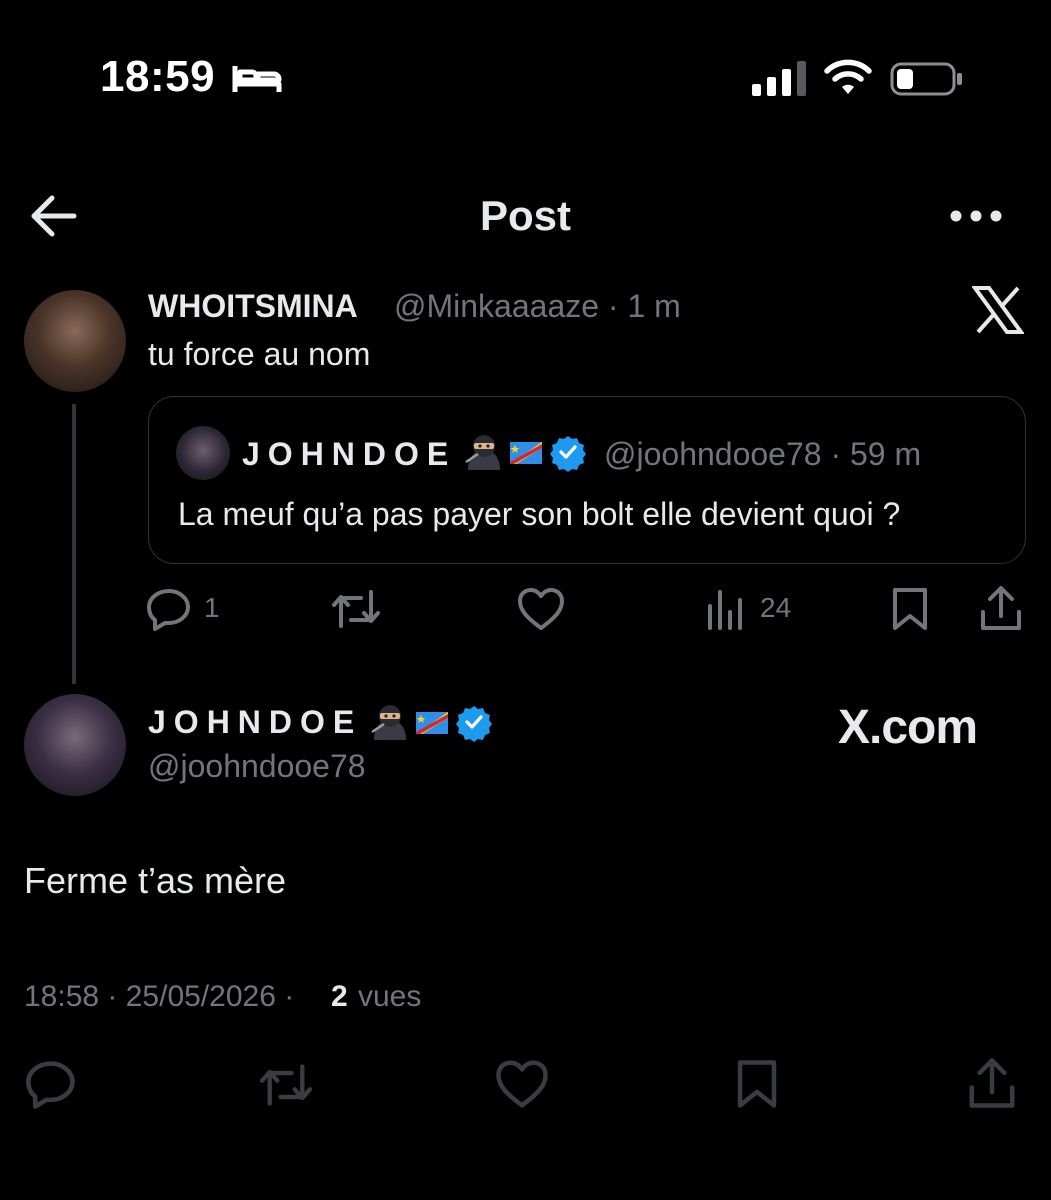 The width and height of the screenshot is (1051, 1200). What do you see at coordinates (74, 544) in the screenshot?
I see `thread-line` at bounding box center [74, 544].